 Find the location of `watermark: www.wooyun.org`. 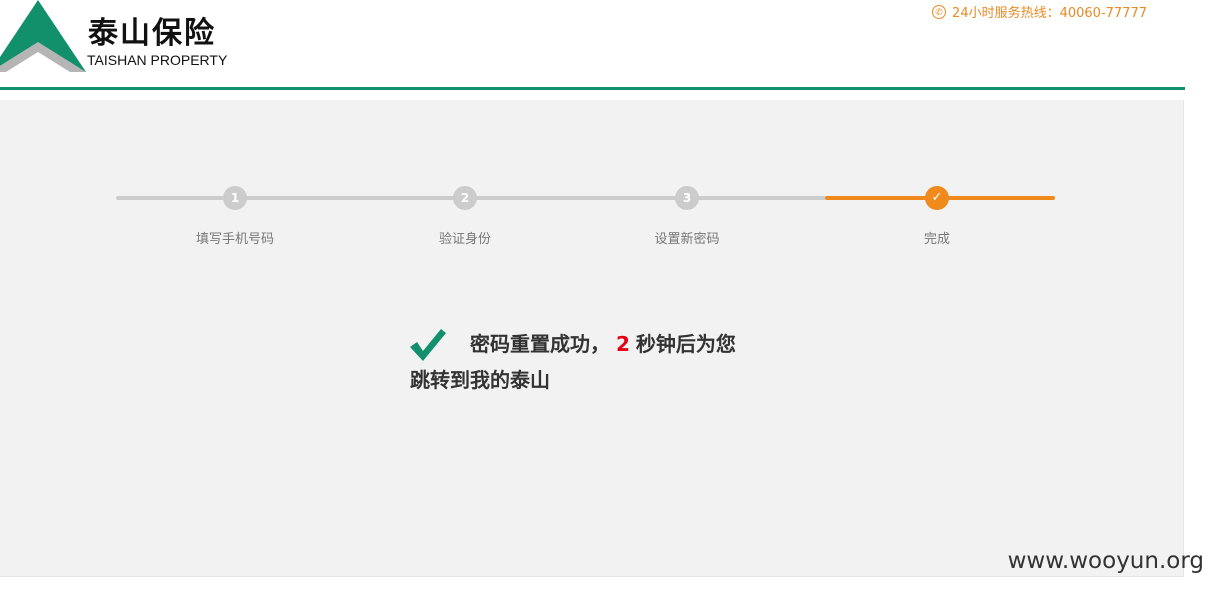

watermark: www.wooyun.org is located at coordinates (1105, 561).